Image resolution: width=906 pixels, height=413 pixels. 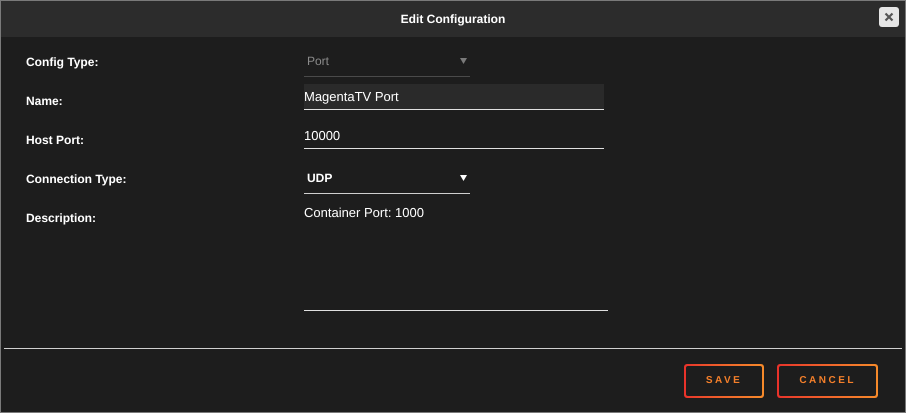 I want to click on field-label: Config Type:, so click(x=62, y=62).